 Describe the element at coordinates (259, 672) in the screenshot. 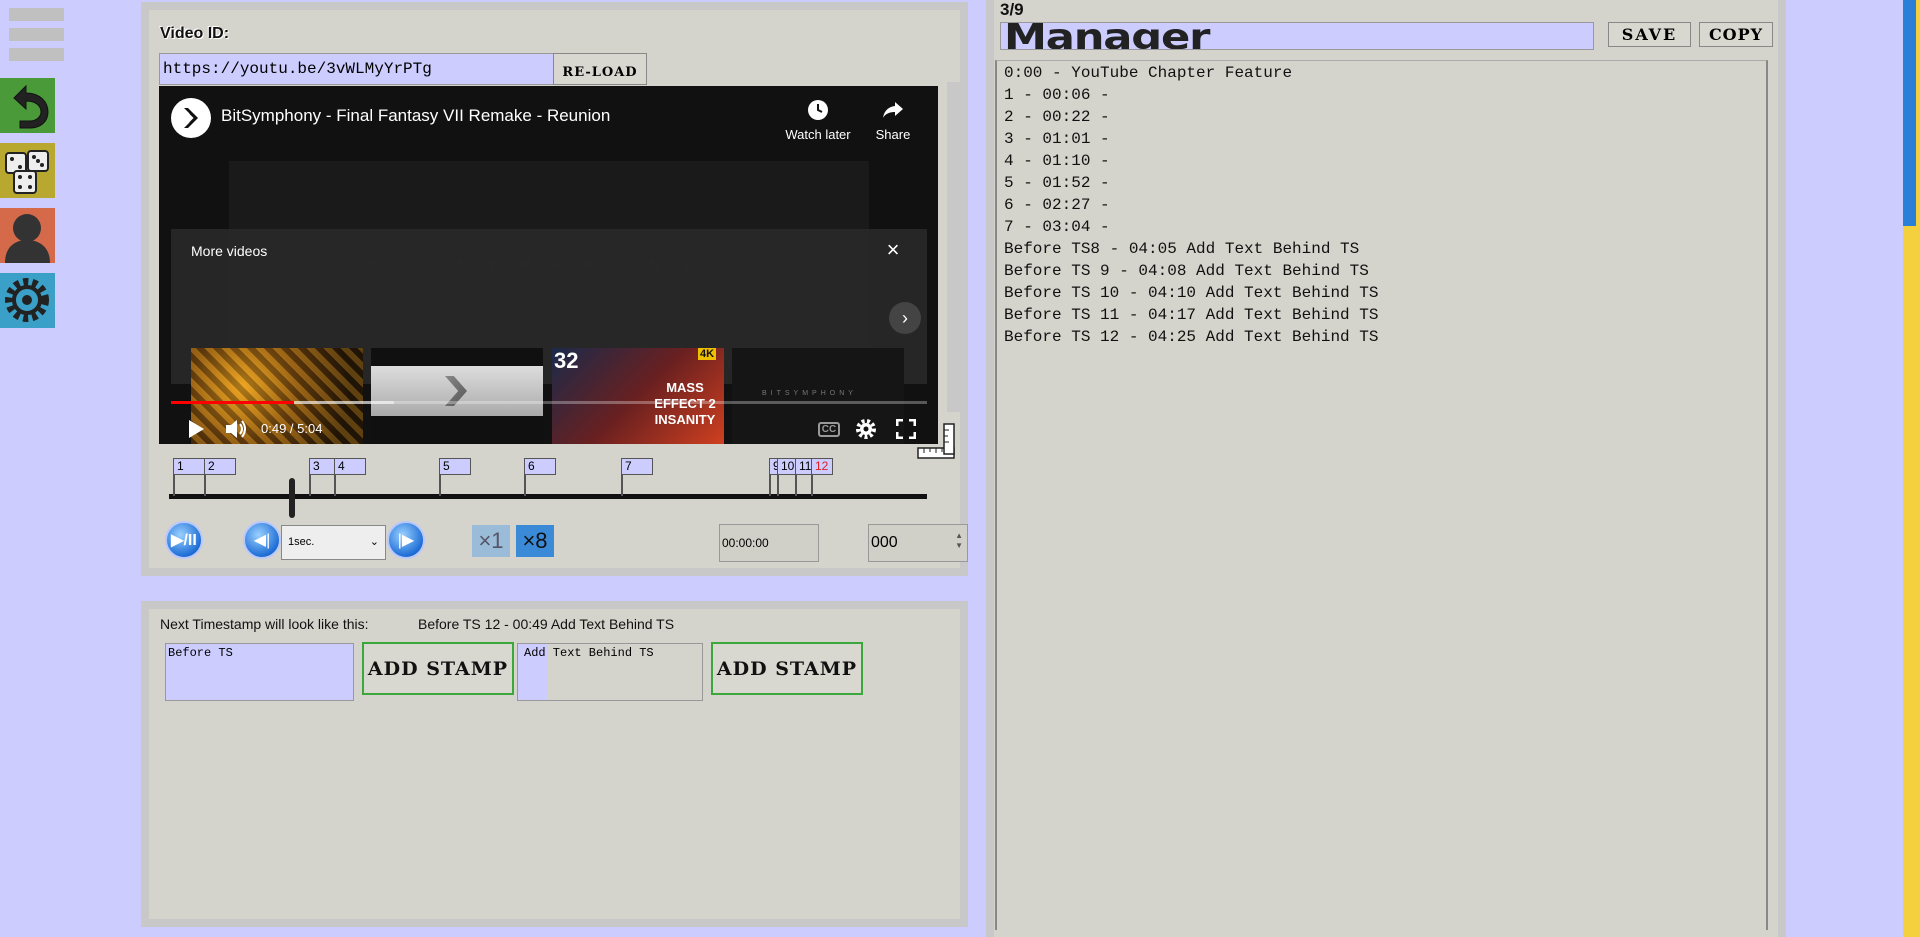

I see `prefix-textarea: Before TS` at that location.